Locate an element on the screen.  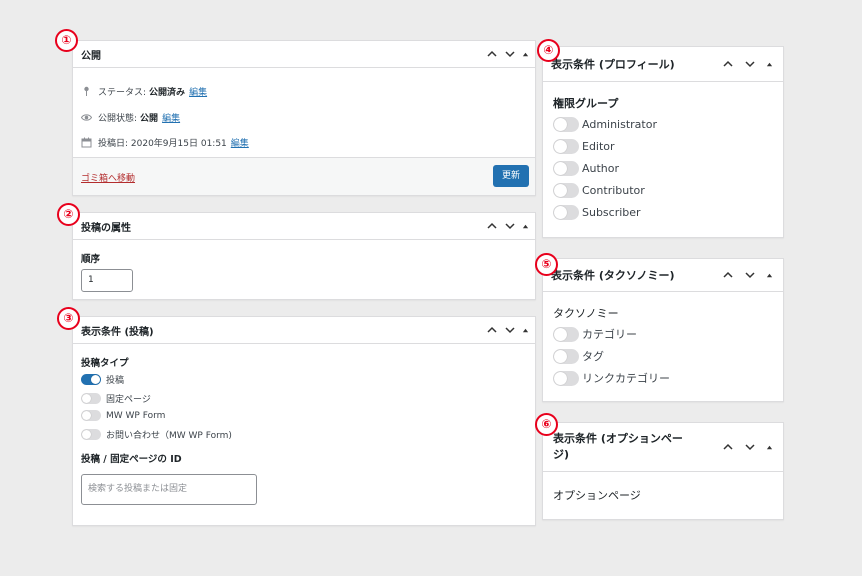
post-type-option: 固定ページ is located at coordinates (116, 398).